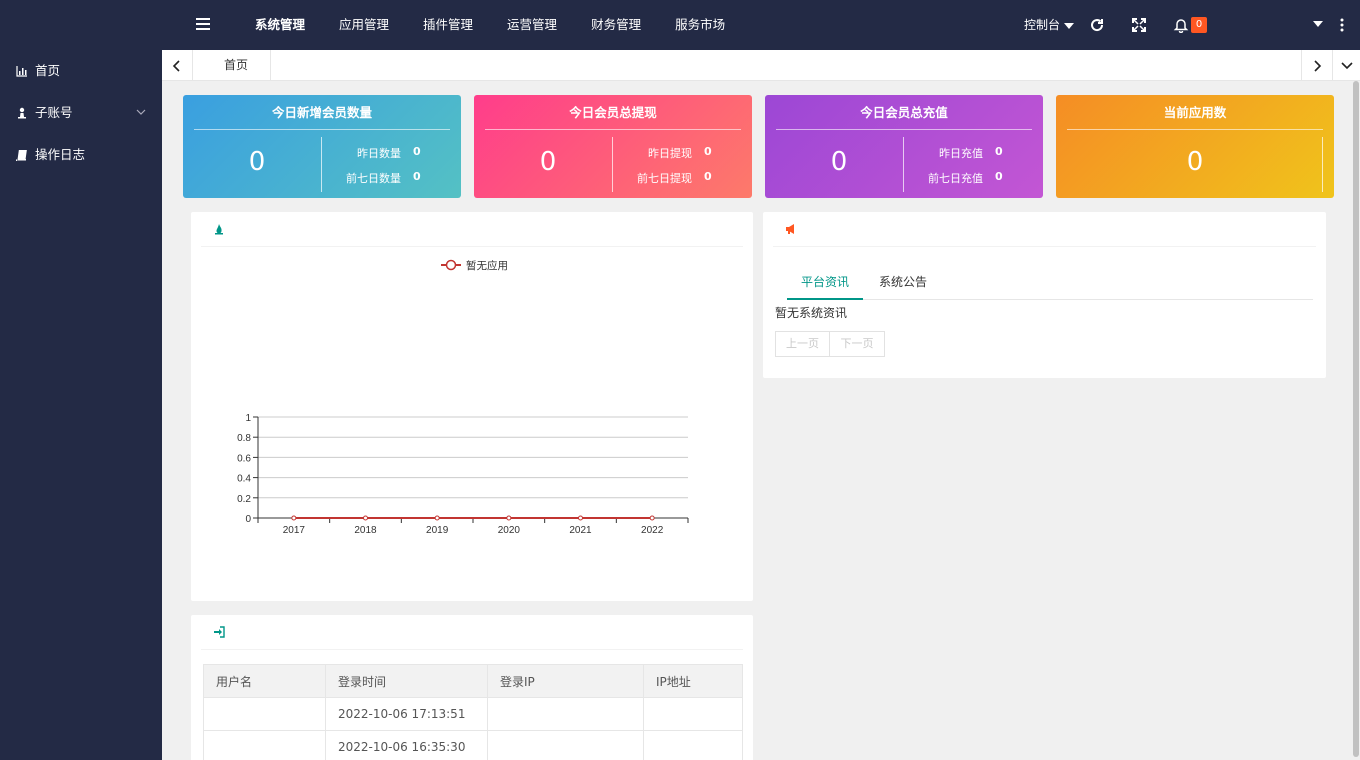  I want to click on stat-sub-label: 昨日充值, so click(961, 153).